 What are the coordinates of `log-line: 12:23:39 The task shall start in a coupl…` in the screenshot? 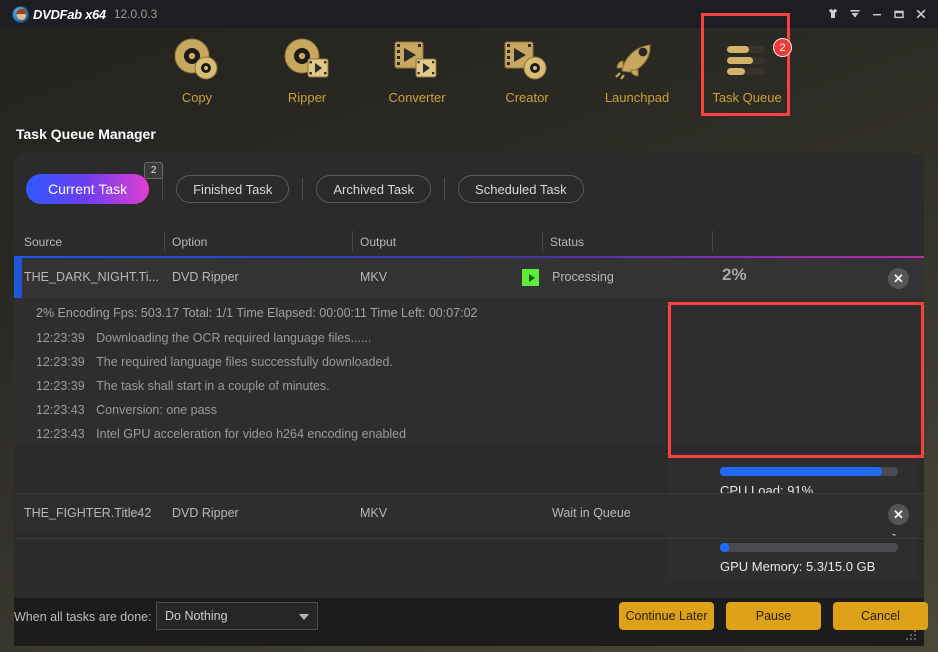 It's located at (183, 386).